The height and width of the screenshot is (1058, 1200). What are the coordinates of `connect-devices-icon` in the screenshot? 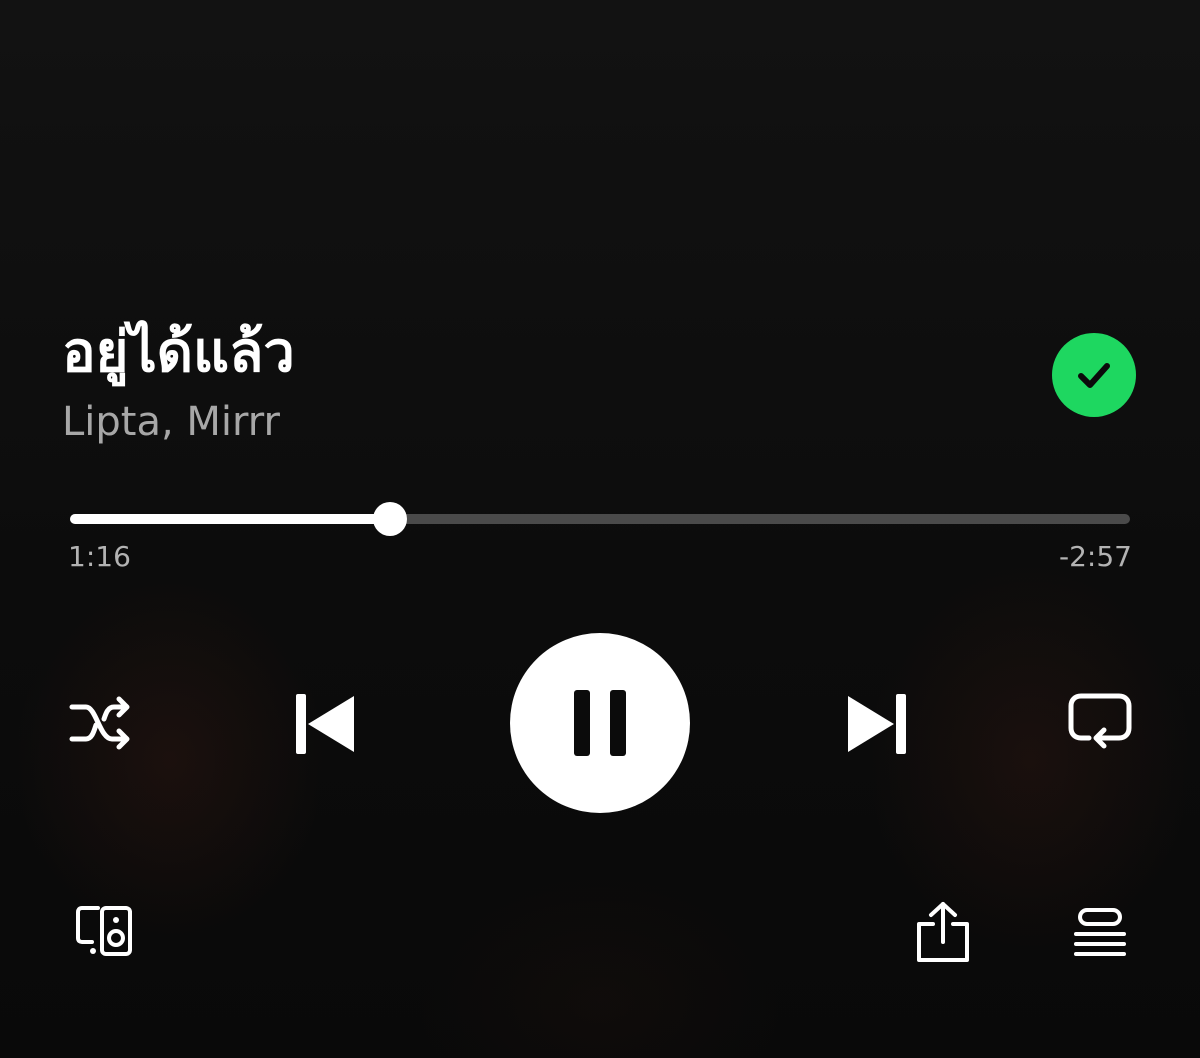 It's located at (104, 931).